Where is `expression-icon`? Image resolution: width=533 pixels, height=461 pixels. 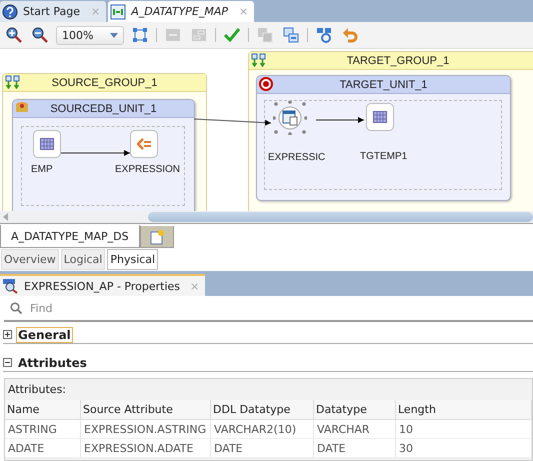
expression-icon is located at coordinates (144, 144).